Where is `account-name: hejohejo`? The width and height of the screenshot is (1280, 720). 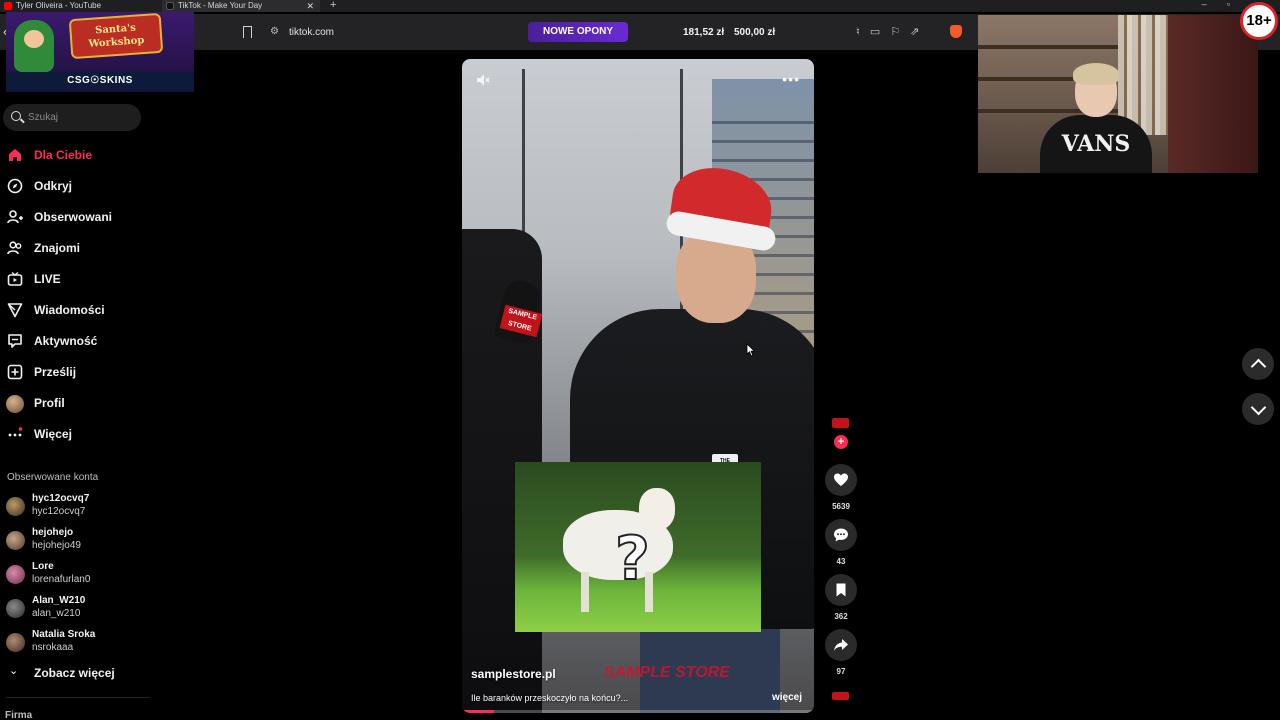
account-name: hejohejo is located at coordinates (53, 532).